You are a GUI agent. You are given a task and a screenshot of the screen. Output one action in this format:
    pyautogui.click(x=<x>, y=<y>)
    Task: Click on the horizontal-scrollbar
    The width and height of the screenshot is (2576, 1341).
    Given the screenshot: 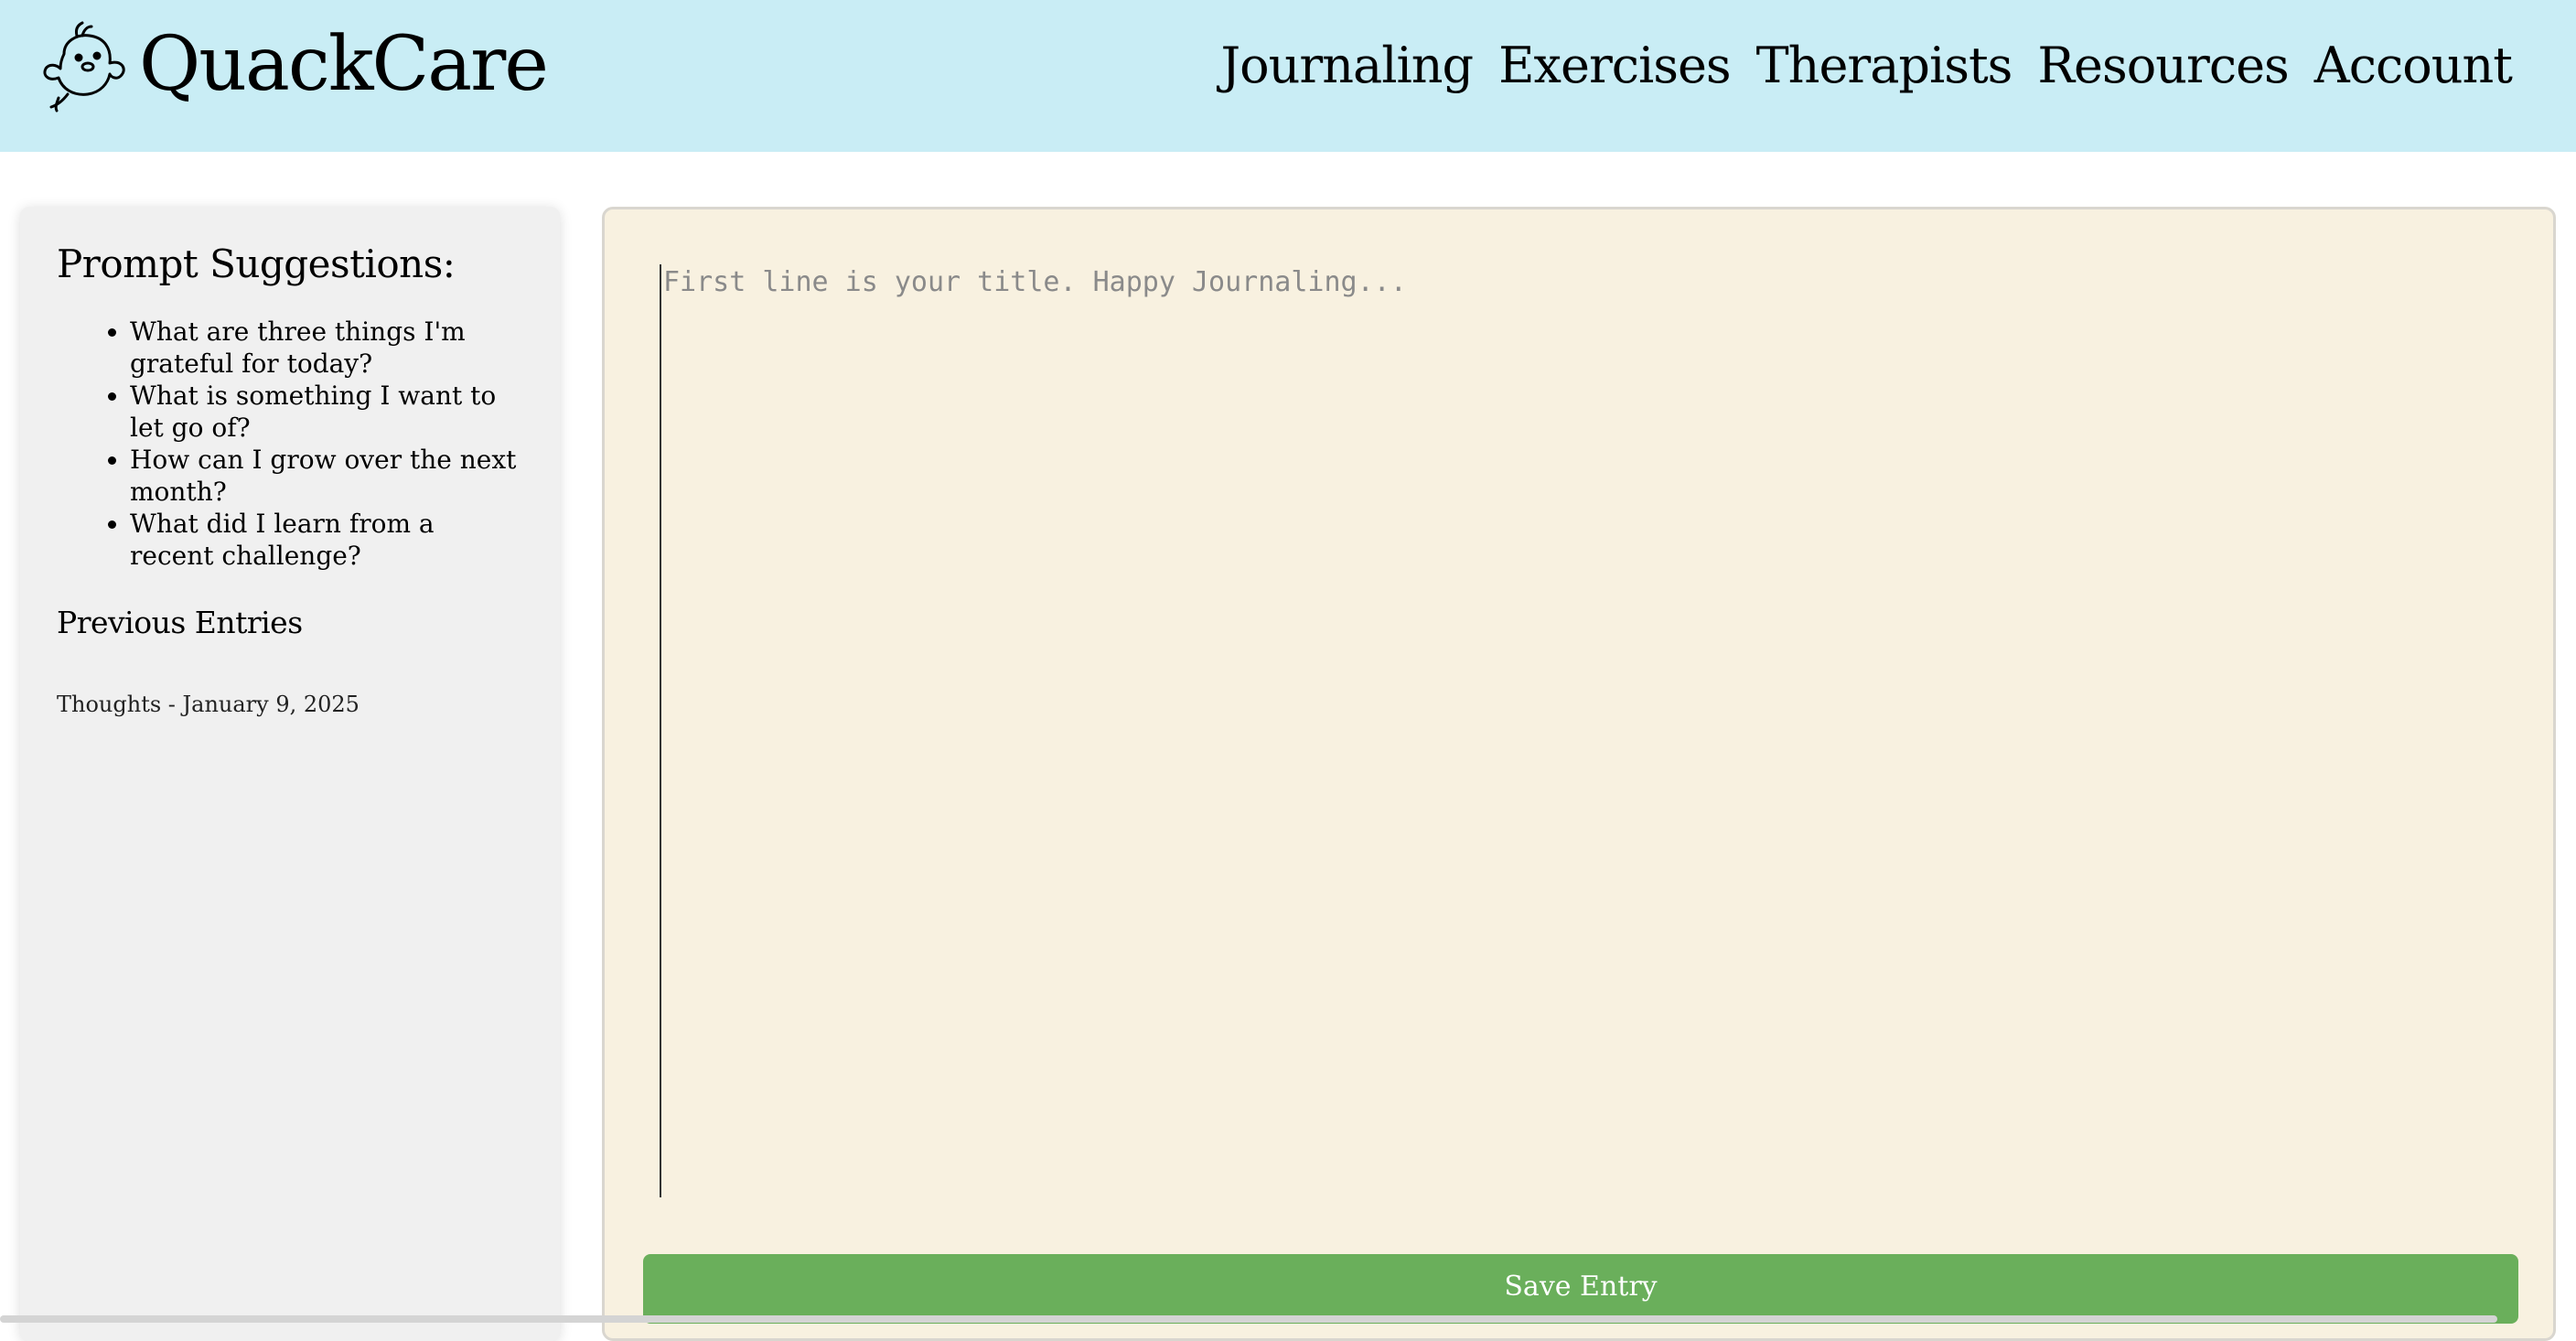 What is the action you would take?
    pyautogui.click(x=1248, y=1319)
    